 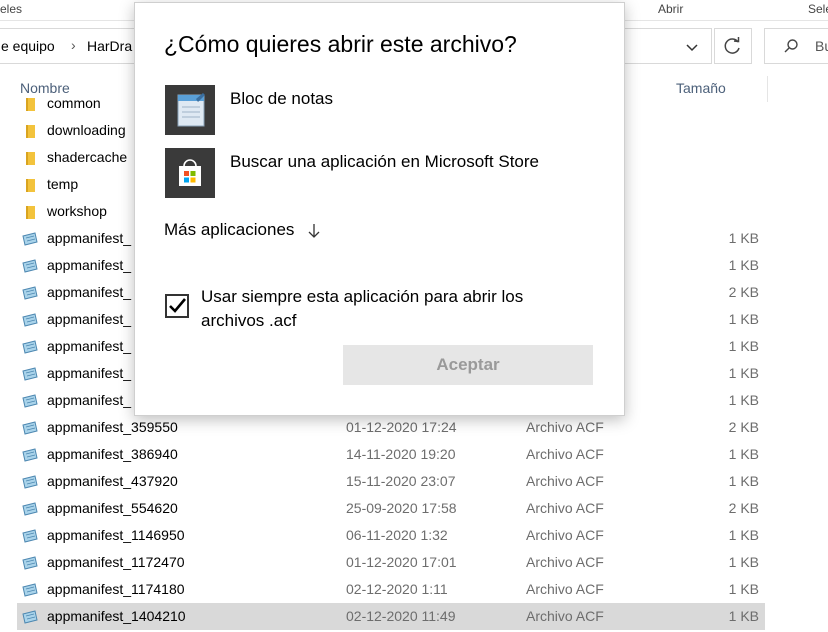 I want to click on file-date: 14-11-2020 19:20, so click(x=401, y=454).